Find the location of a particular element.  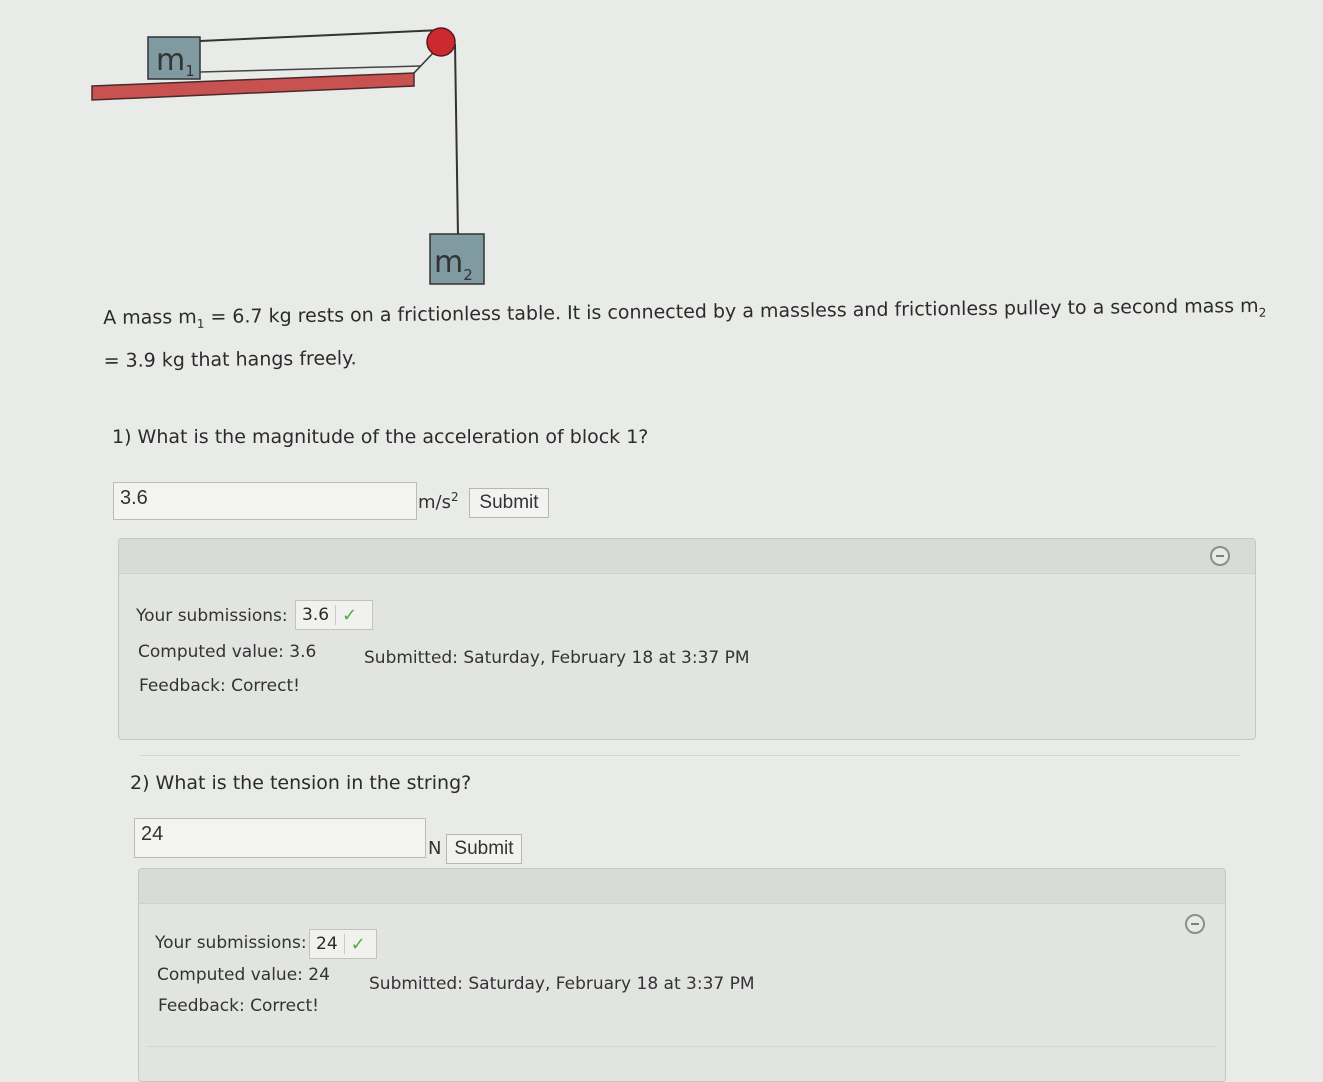

pulley-diagram: m1 m2 is located at coordinates (288, 156).